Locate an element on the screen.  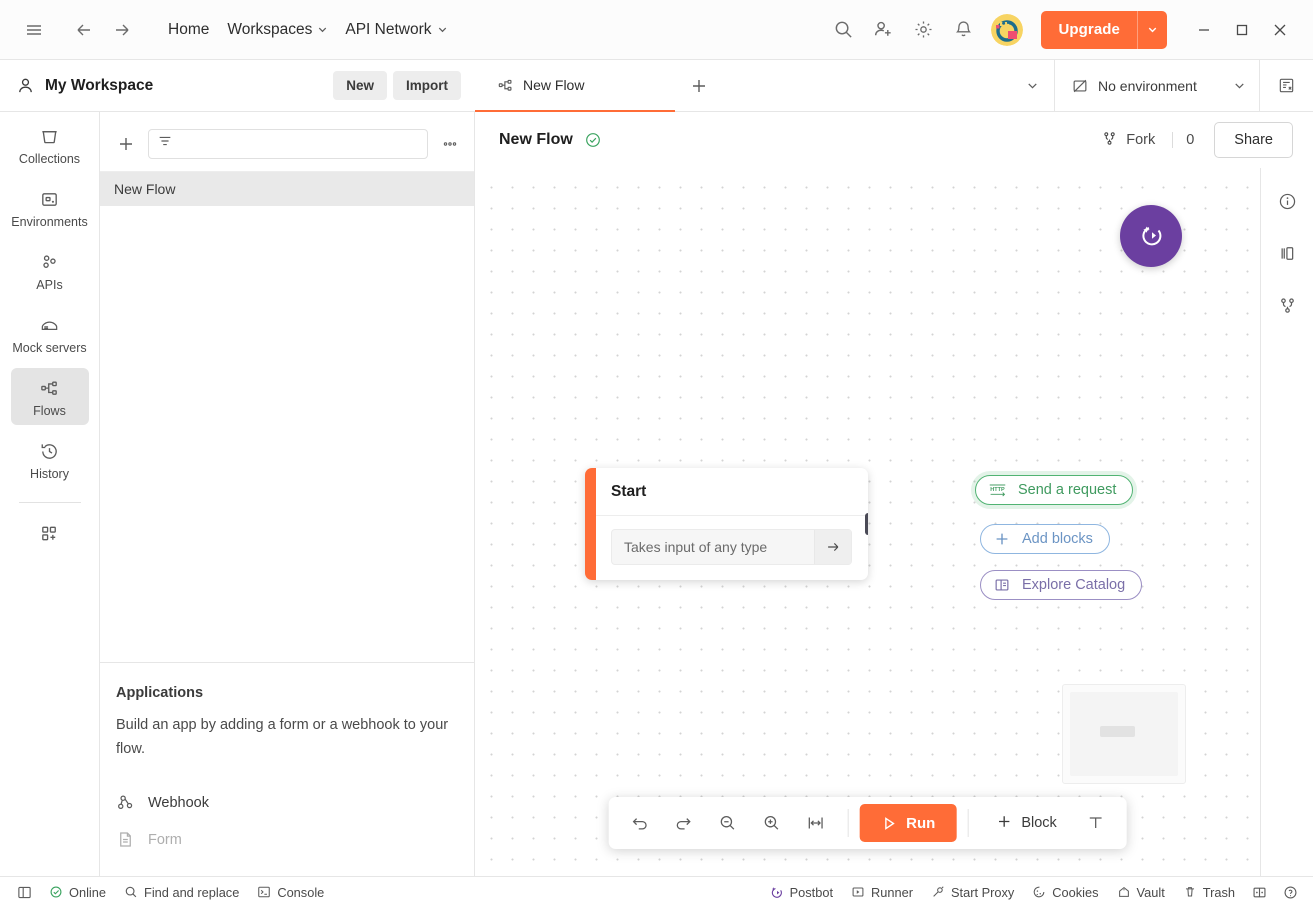
start-node: Start Takes input of any type is located at coordinates (726, 524).